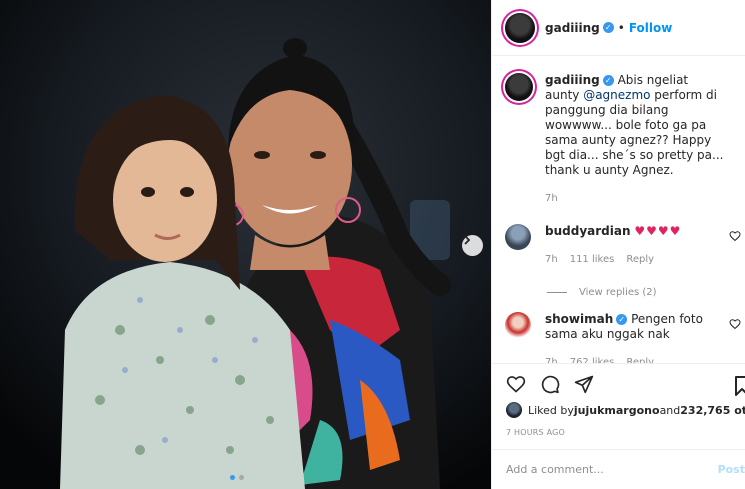 Image resolution: width=745 pixels, height=489 pixels. What do you see at coordinates (520, 27) in the screenshot?
I see `author-avatar` at bounding box center [520, 27].